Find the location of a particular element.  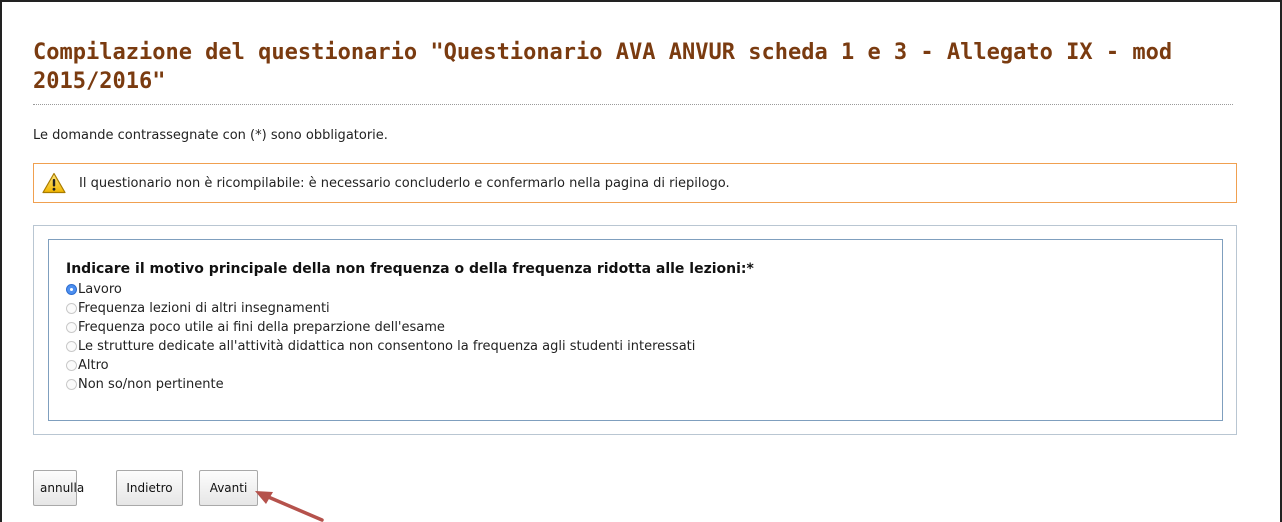

cancel-button: annulla is located at coordinates (58, 488).